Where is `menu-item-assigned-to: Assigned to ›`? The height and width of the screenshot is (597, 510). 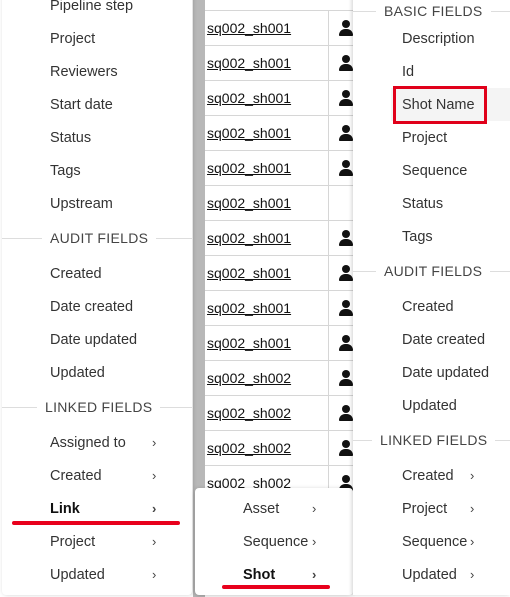
menu-item-assigned-to: Assigned to › is located at coordinates (107, 442).